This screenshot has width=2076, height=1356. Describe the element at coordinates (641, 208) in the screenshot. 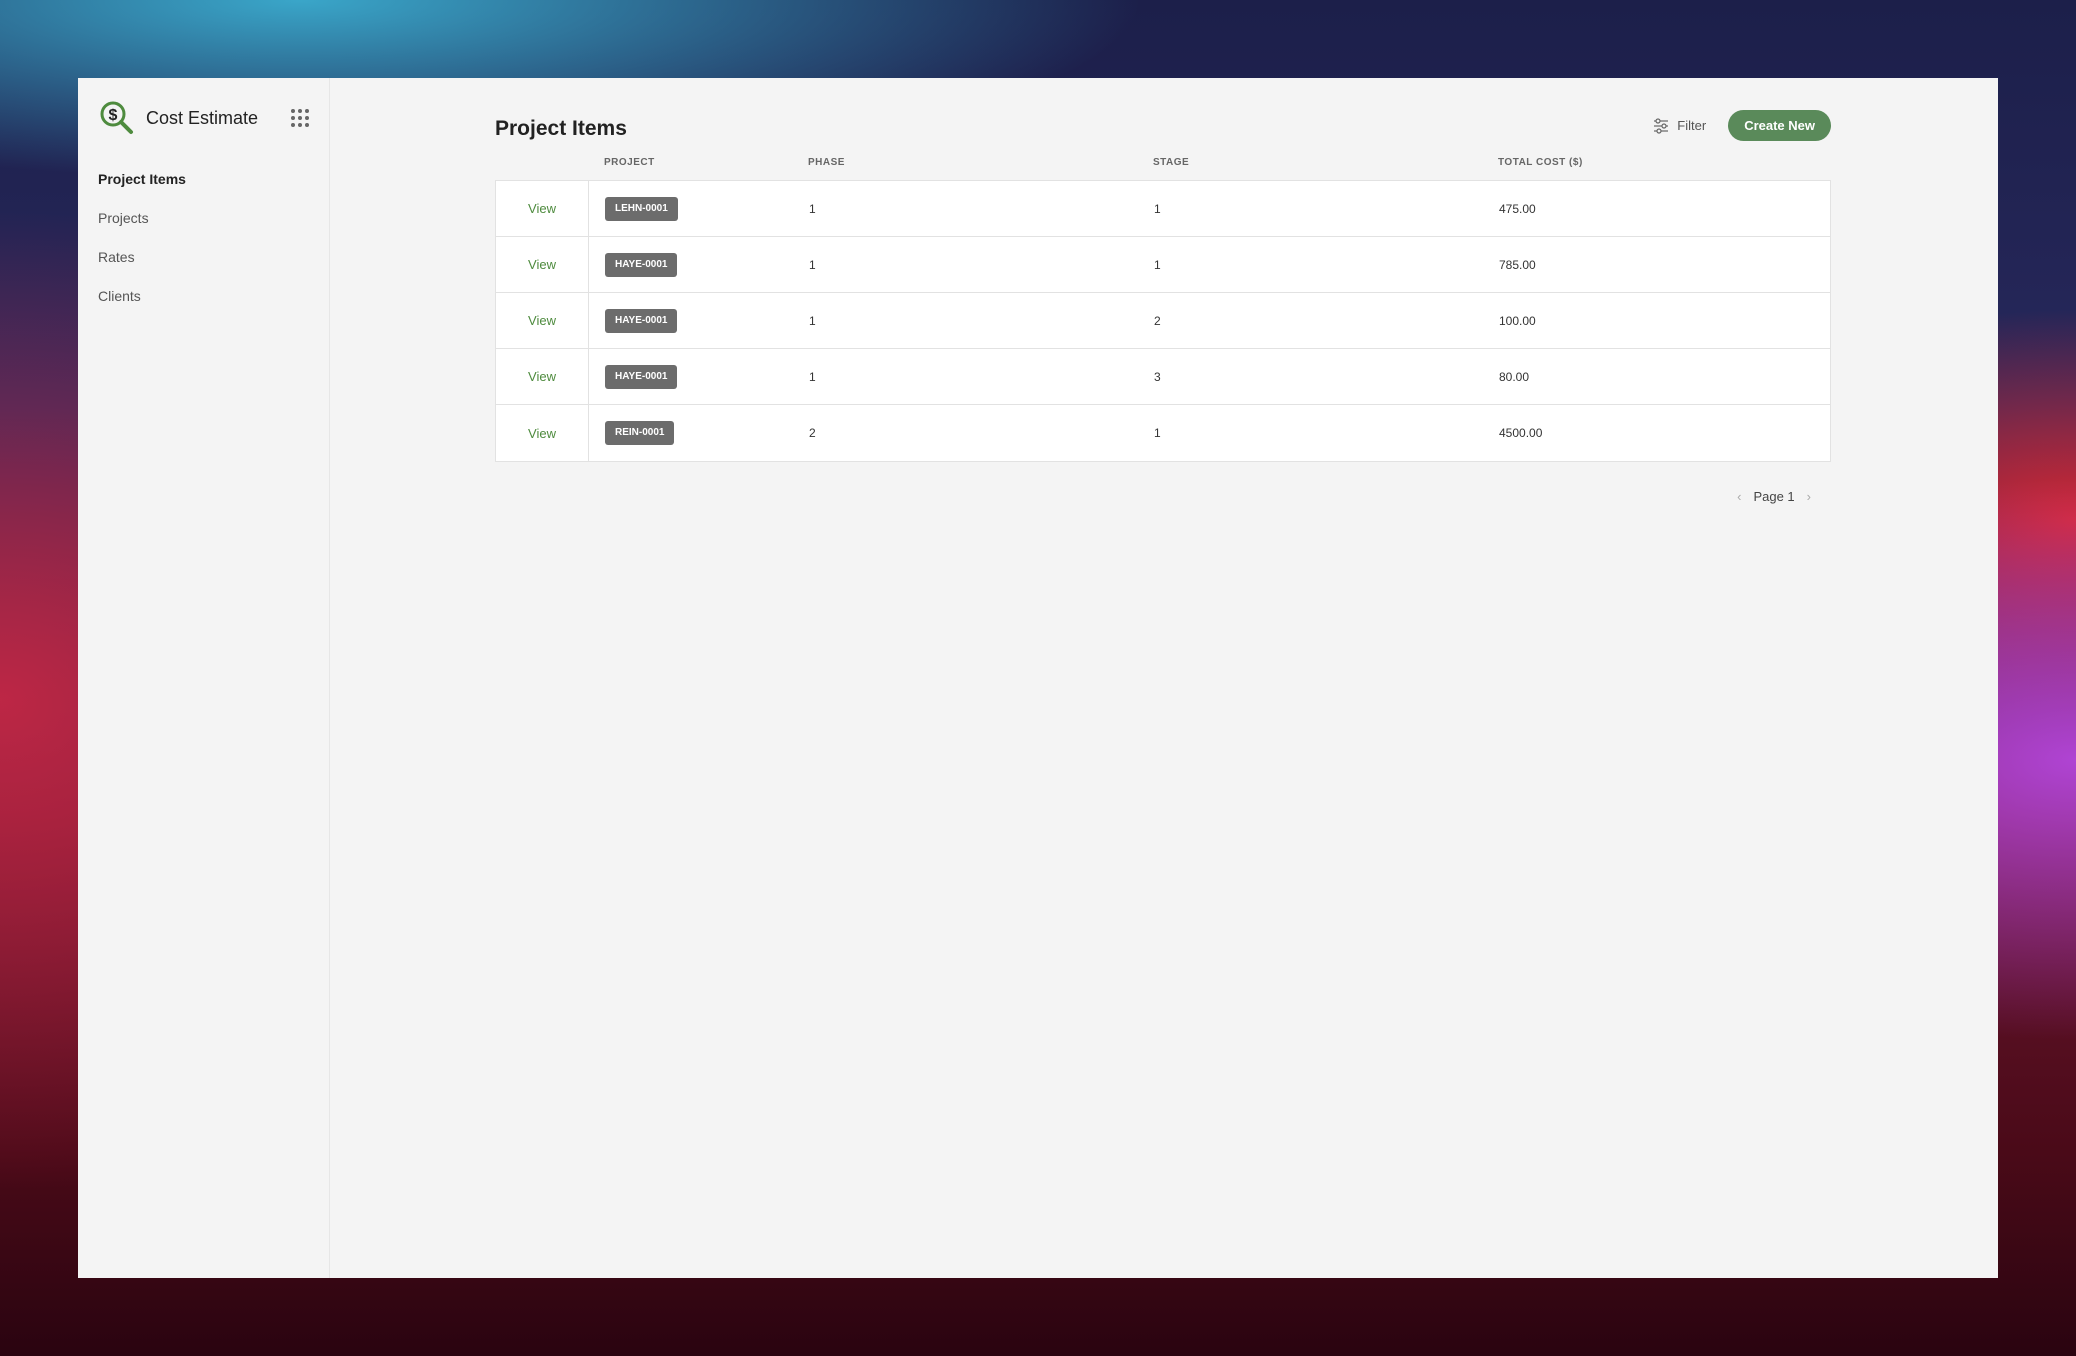

I see `project-badge: LEHN-0001` at that location.